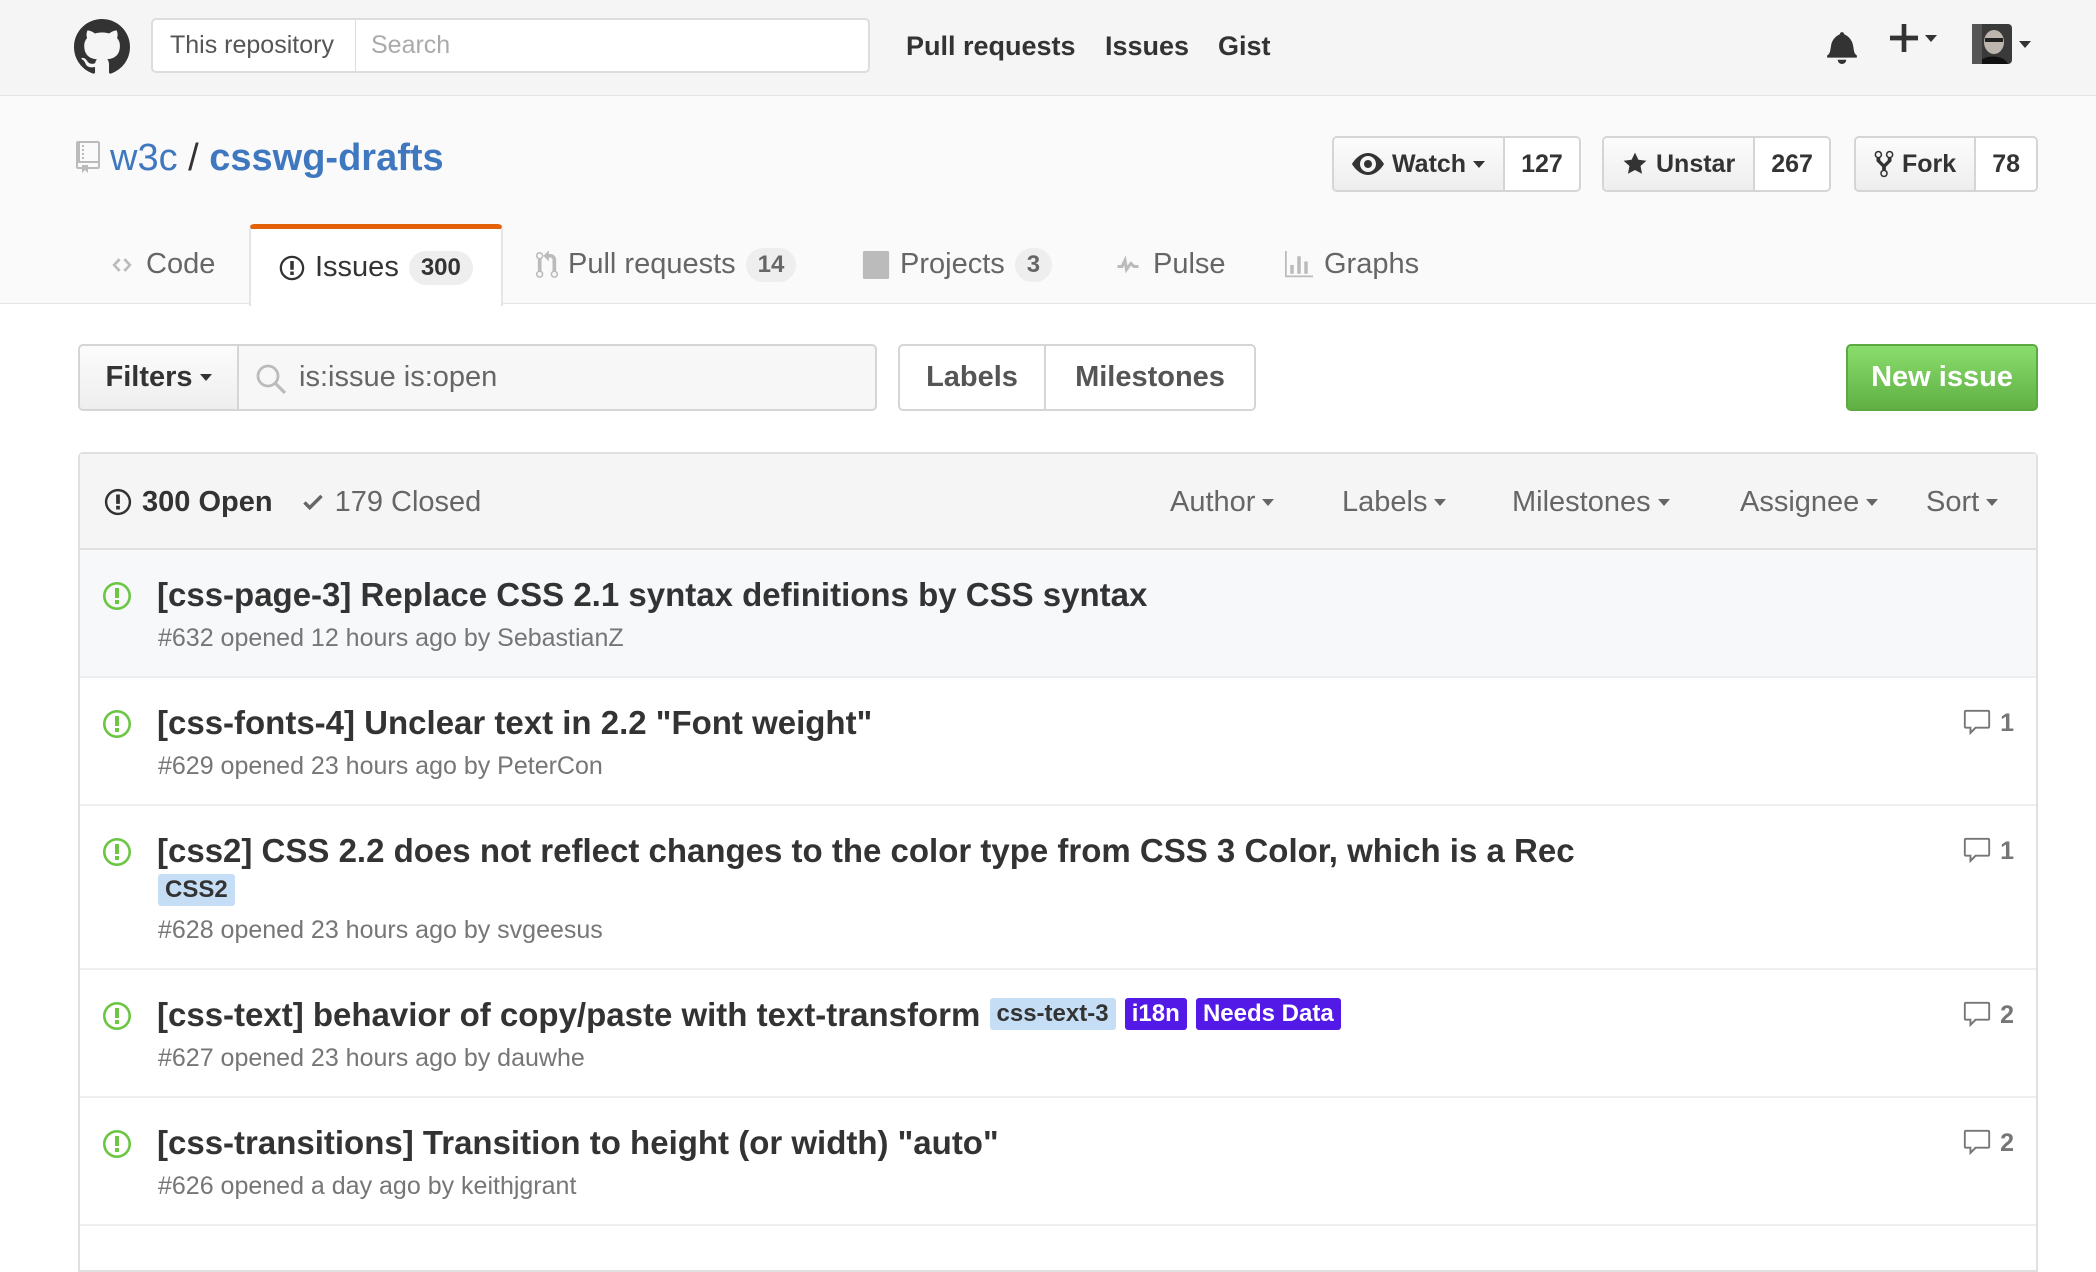 The image size is (2096, 1272). I want to click on nav-pull-requests: Pull requests, so click(991, 46).